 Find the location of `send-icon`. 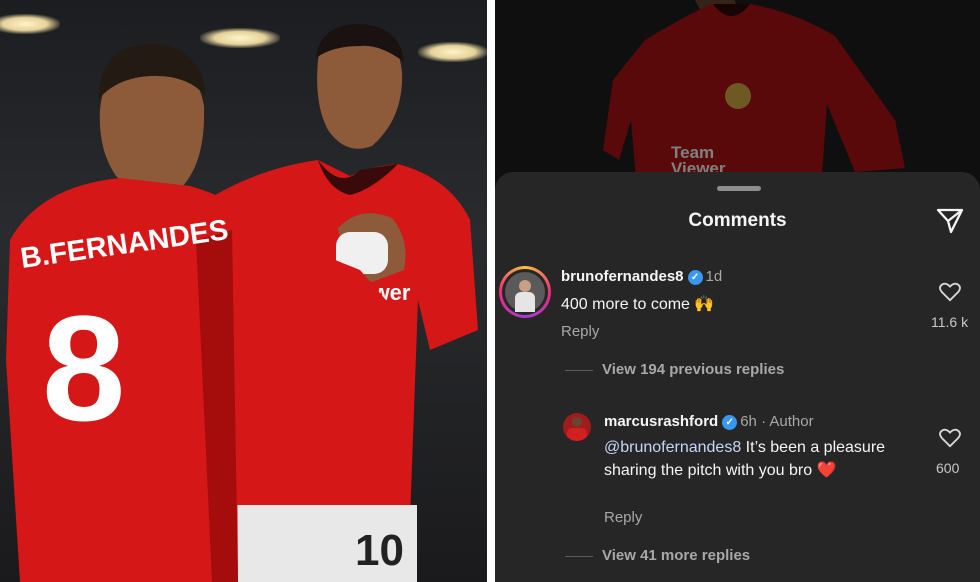

send-icon is located at coordinates (950, 221).